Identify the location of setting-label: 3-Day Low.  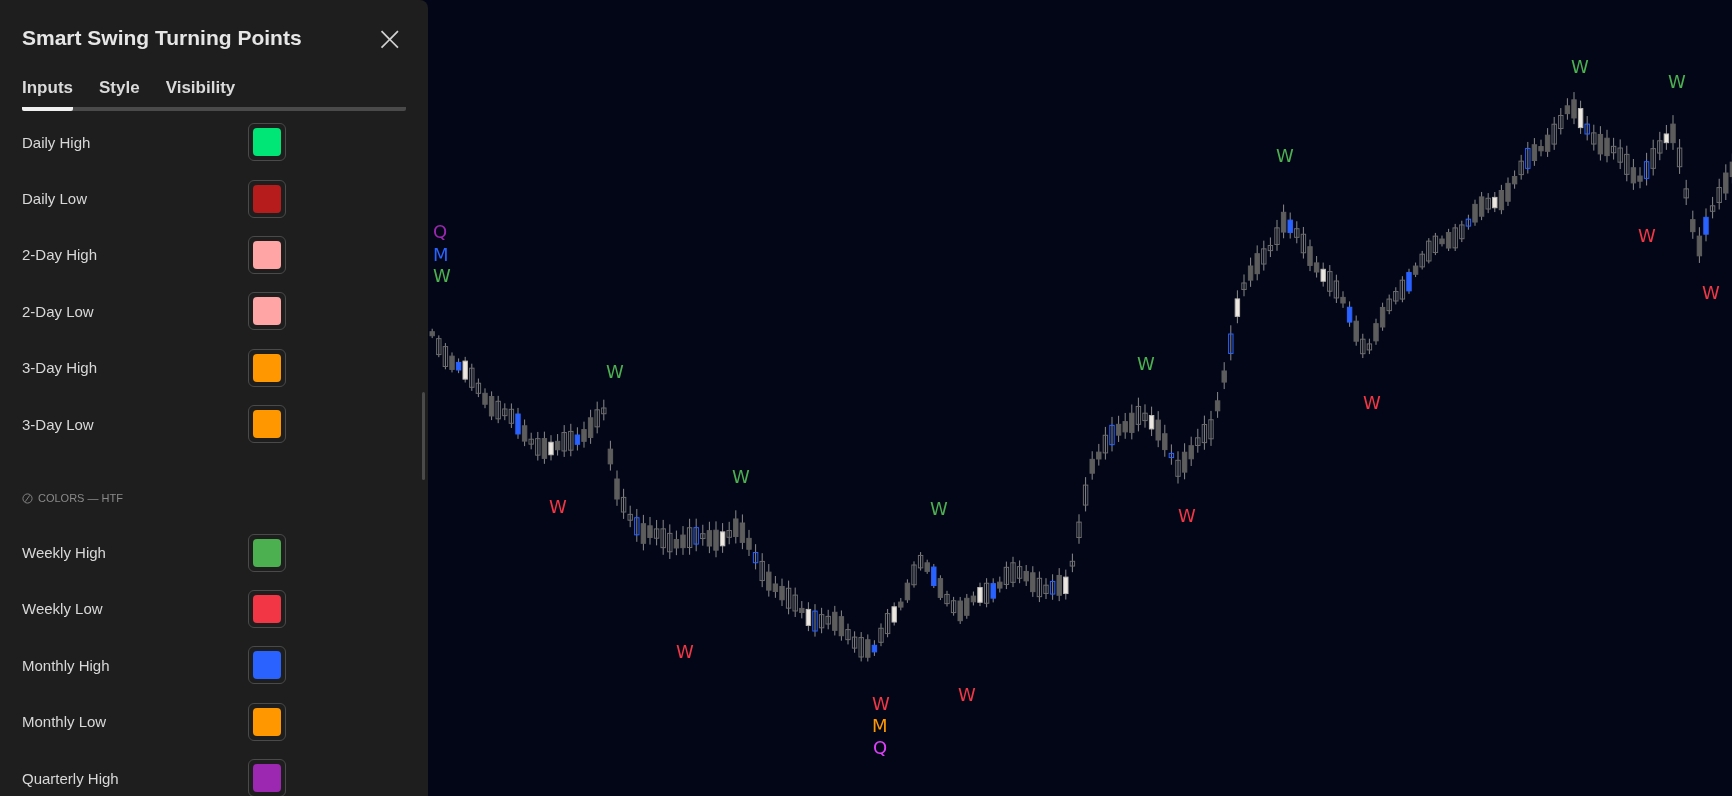
(58, 424).